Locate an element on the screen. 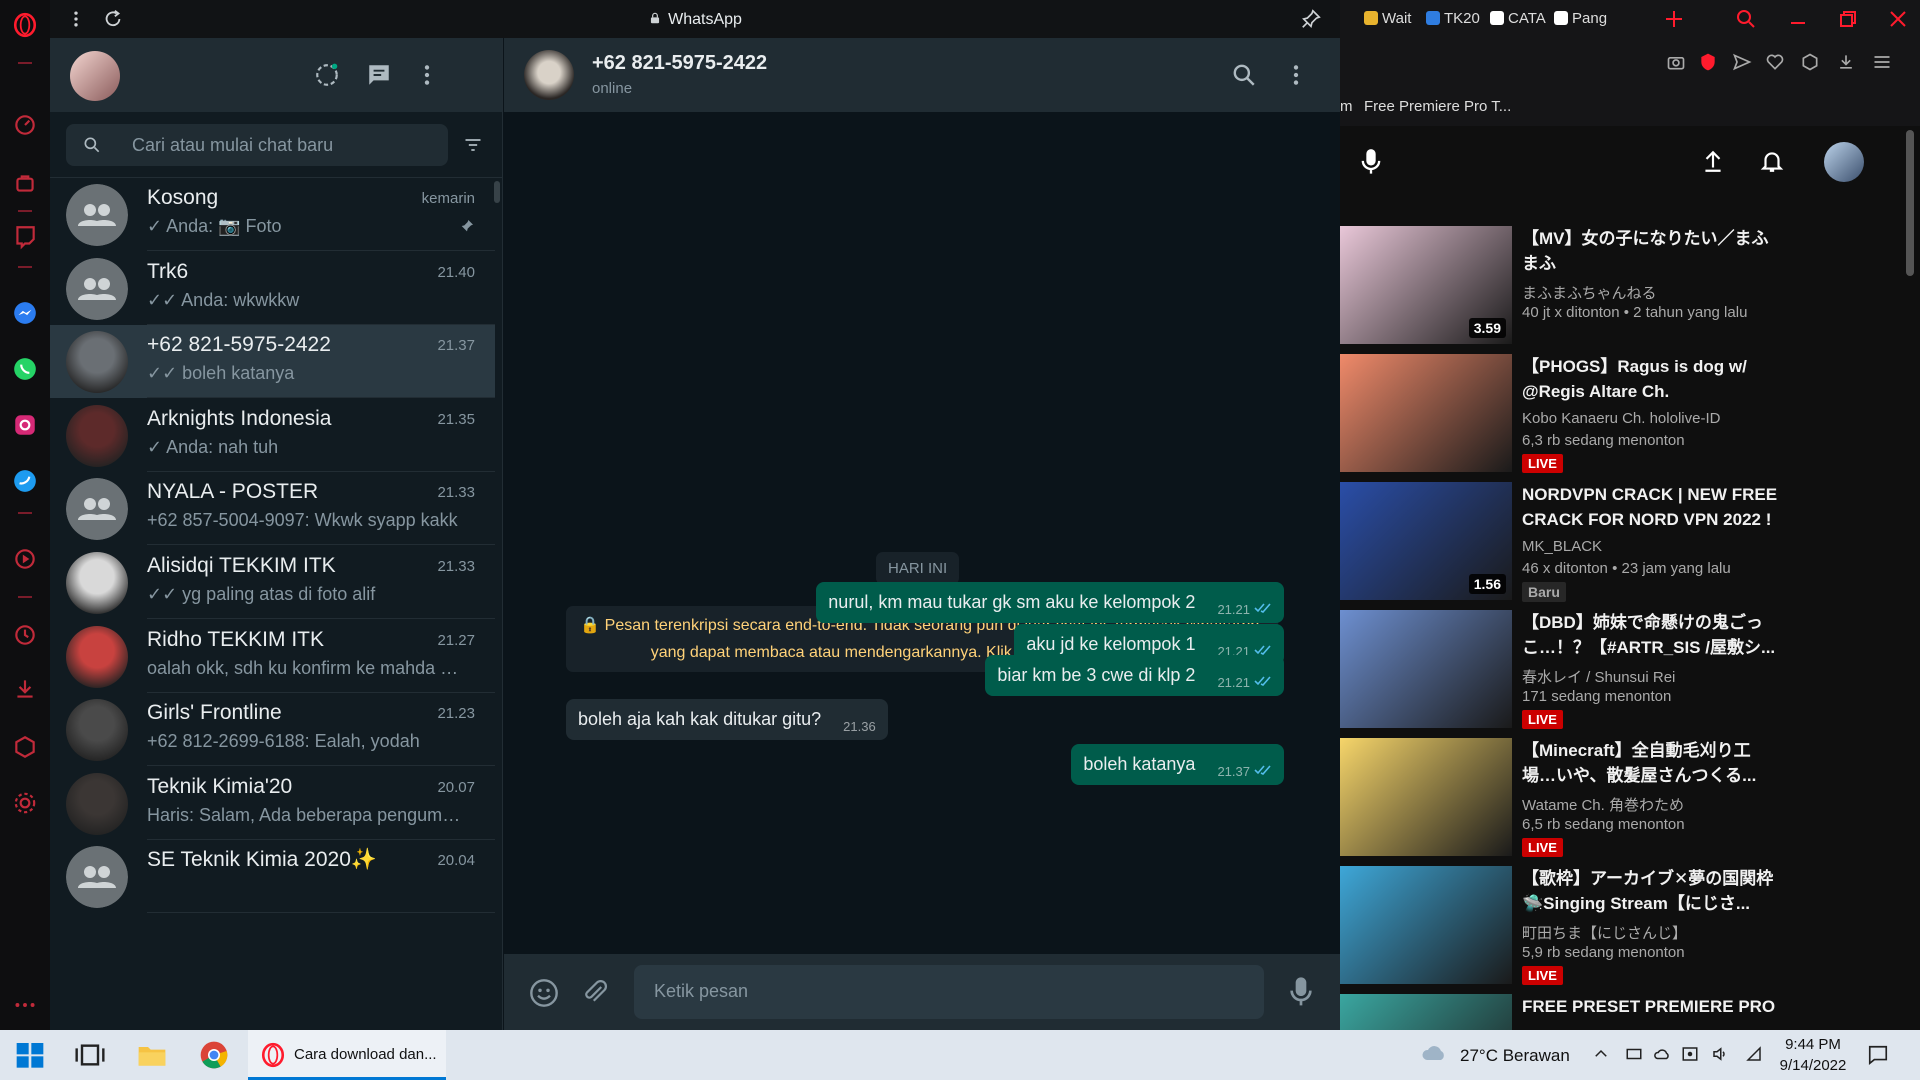 The height and width of the screenshot is (1080, 1920). task-view-icon is located at coordinates (90, 1055).